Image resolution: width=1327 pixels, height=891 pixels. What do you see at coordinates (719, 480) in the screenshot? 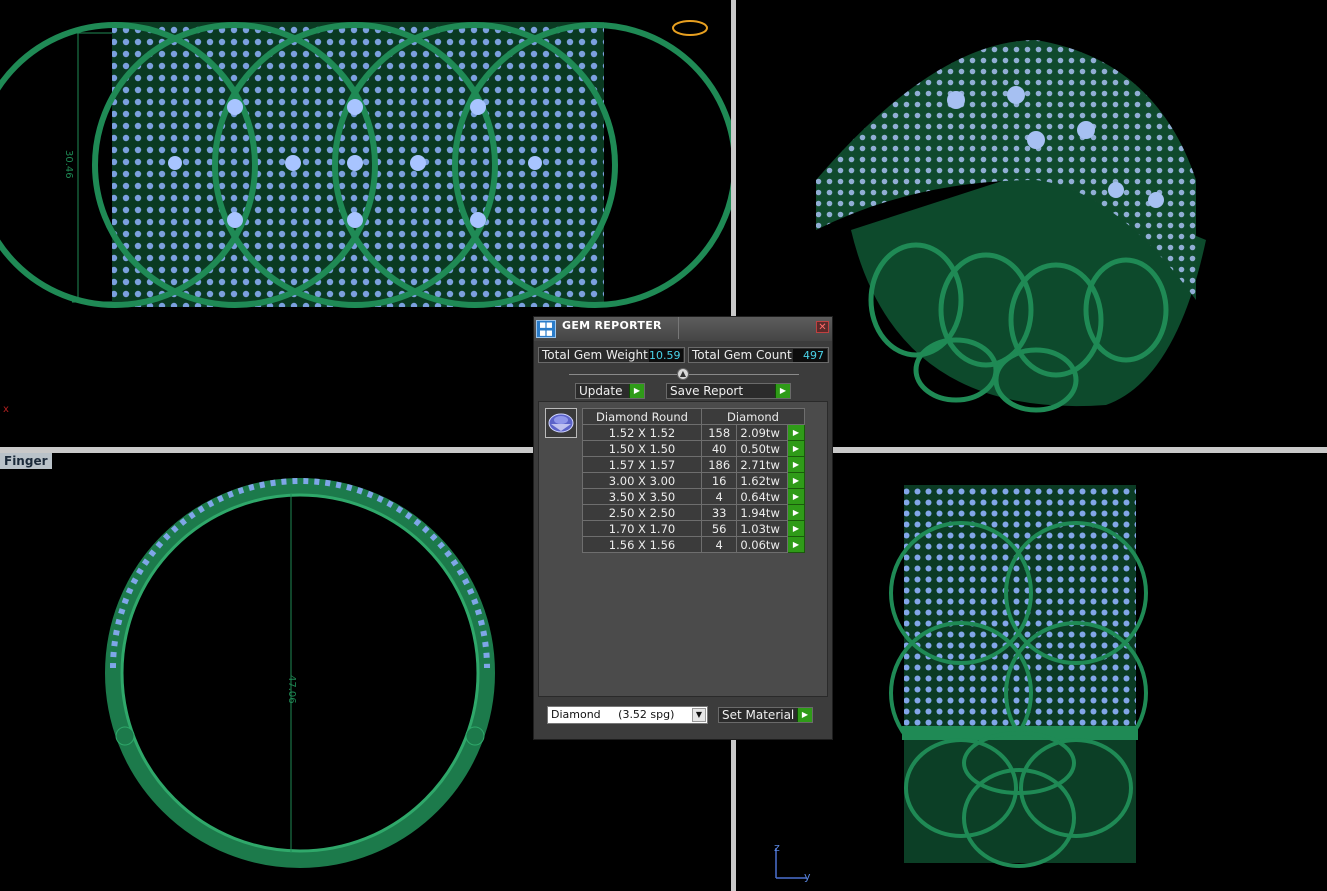
I see `gem-count: 16` at bounding box center [719, 480].